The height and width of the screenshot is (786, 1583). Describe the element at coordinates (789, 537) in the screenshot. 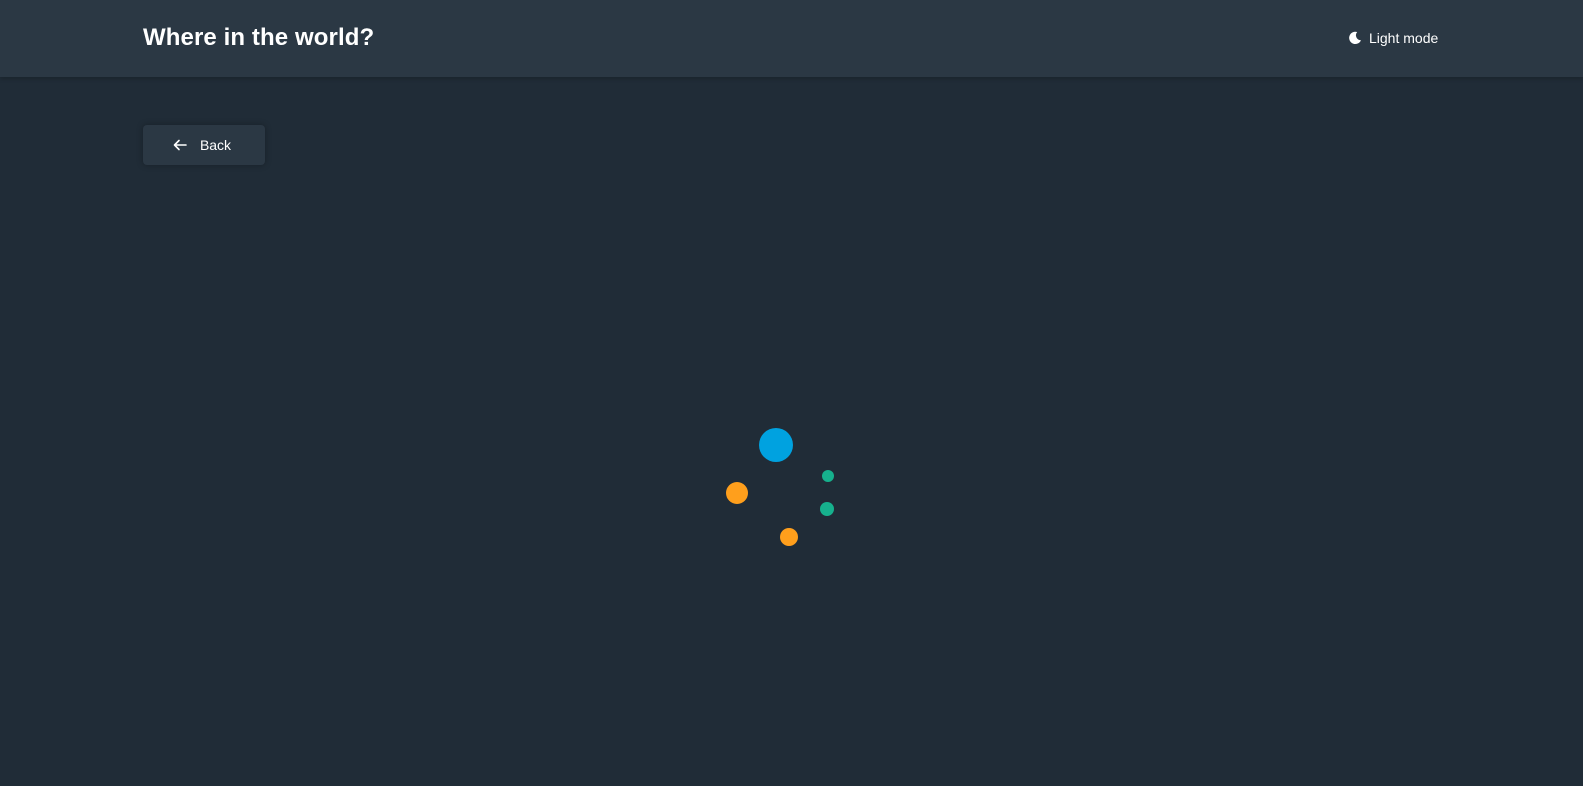

I see `loader-dot-orange-bottom` at that location.